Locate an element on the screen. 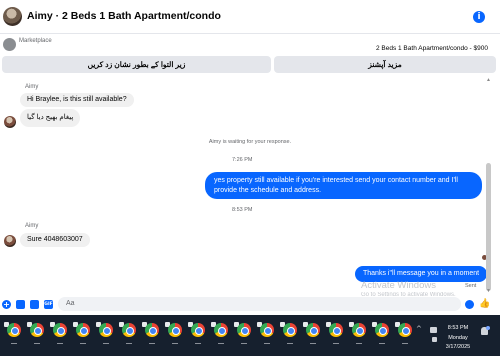 This screenshot has width=500, height=356. scroll-down-icon: ▼ is located at coordinates (488, 291).